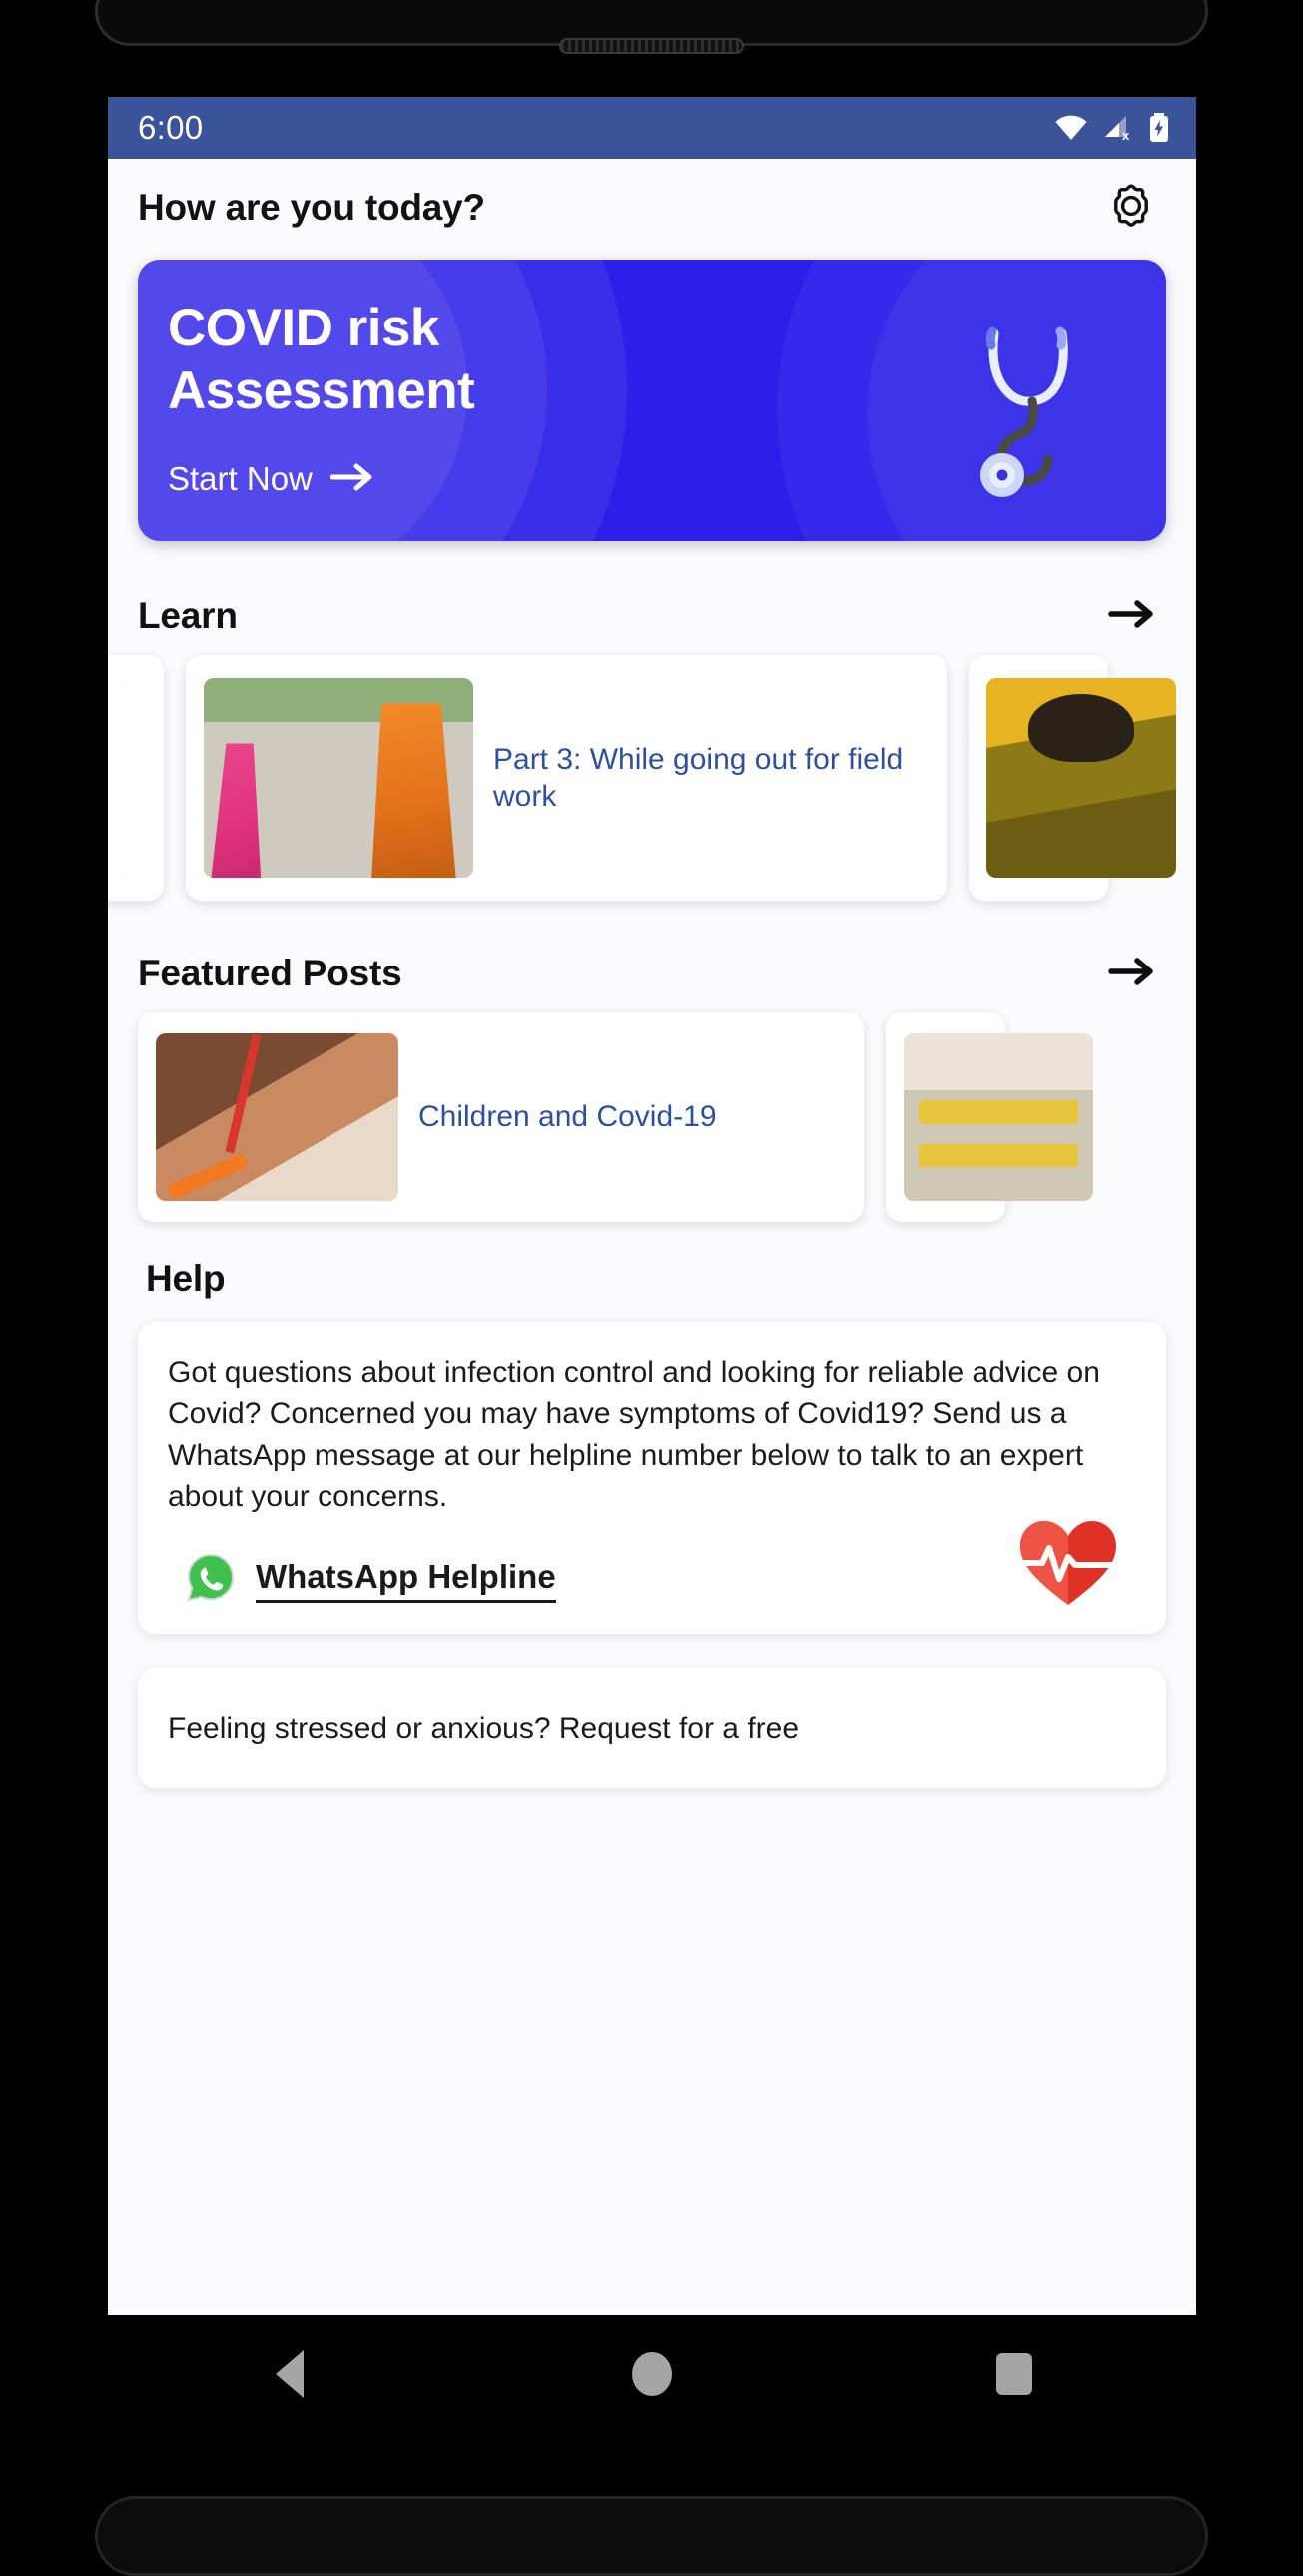 The height and width of the screenshot is (2576, 1303). I want to click on learn-carousel: Part 3: While going out for field work, so click(652, 780).